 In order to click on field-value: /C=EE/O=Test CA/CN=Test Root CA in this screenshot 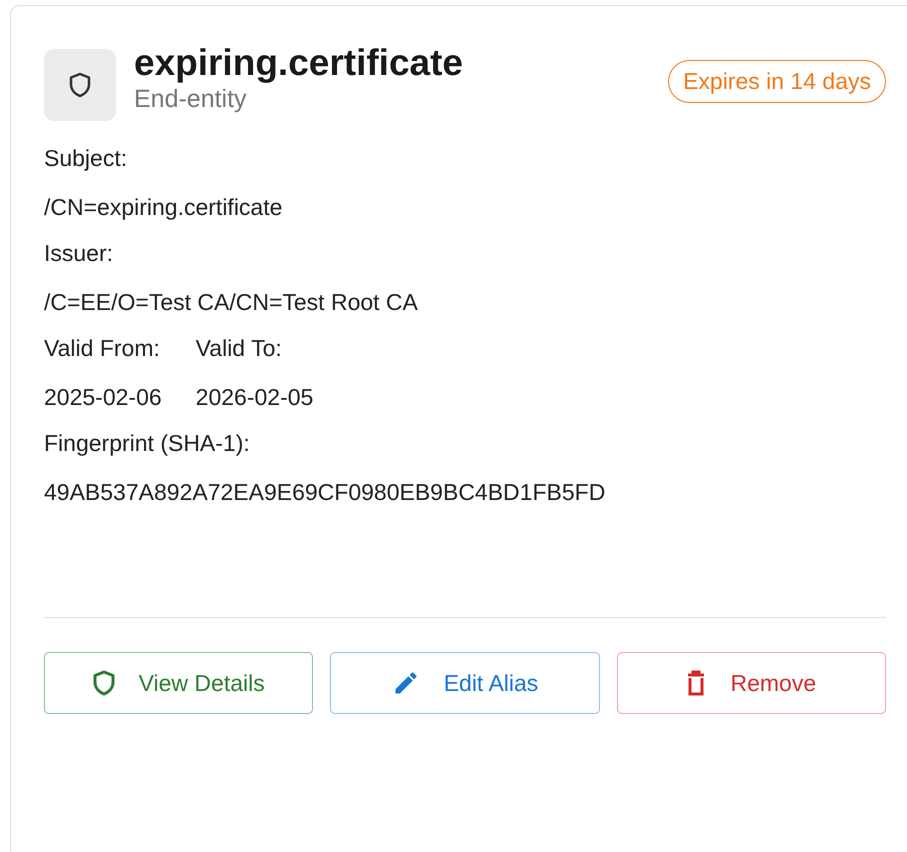, I will do `click(231, 302)`.